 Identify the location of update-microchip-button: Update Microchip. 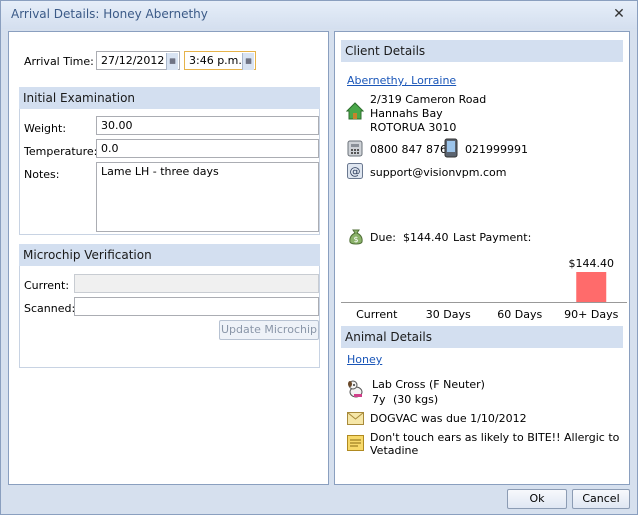
(269, 330).